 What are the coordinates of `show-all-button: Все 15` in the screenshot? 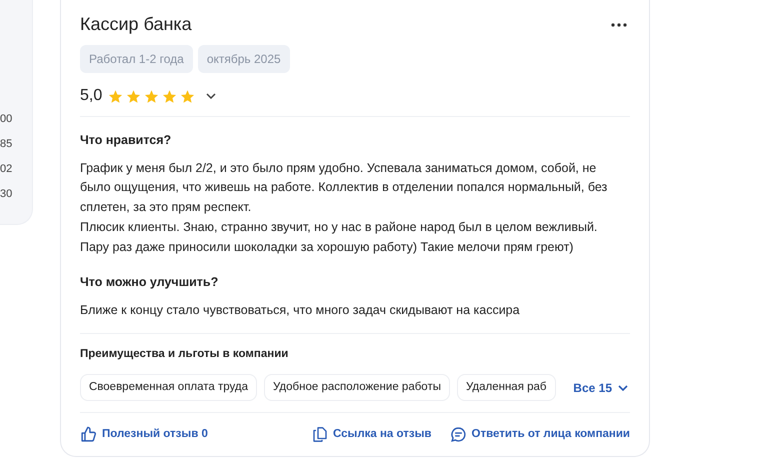 It's located at (600, 387).